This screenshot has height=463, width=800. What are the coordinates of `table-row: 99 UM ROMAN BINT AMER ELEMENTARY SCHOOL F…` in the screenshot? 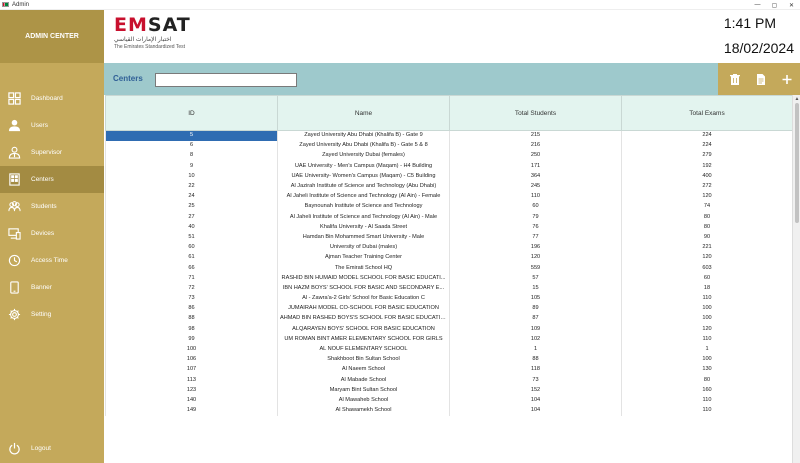 It's located at (448, 339).